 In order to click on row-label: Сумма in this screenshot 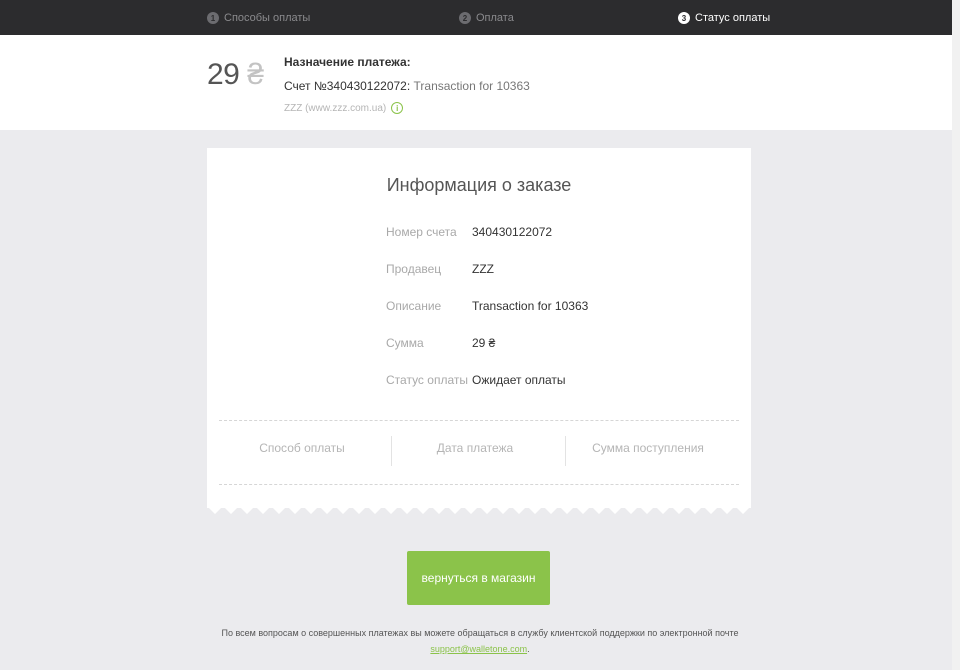, I will do `click(405, 343)`.